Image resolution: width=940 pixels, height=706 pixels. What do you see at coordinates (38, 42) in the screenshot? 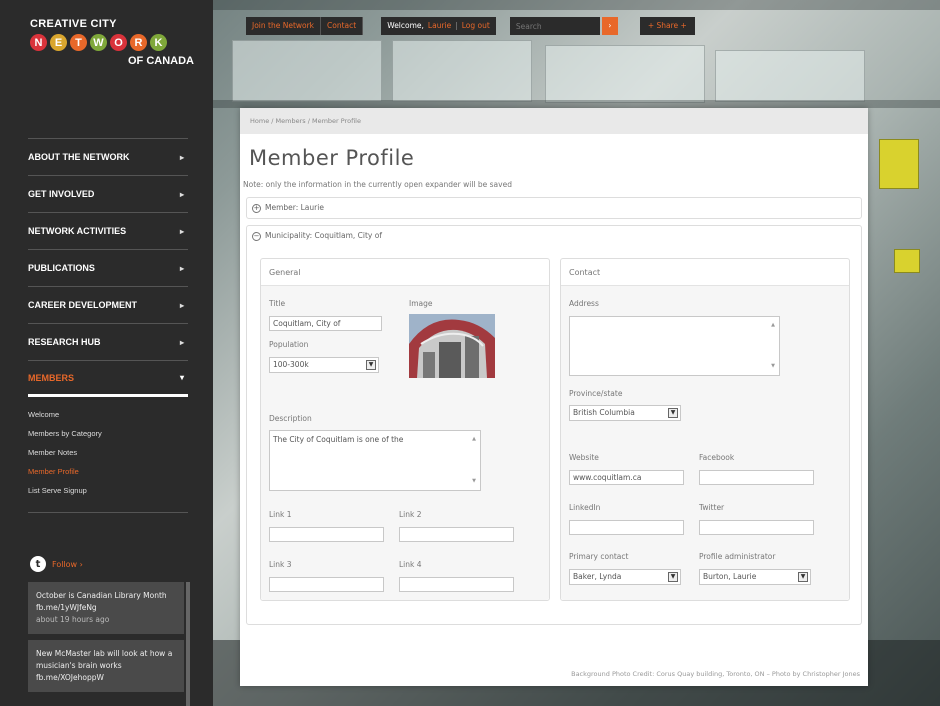
I see `logo-letter-n: N` at bounding box center [38, 42].